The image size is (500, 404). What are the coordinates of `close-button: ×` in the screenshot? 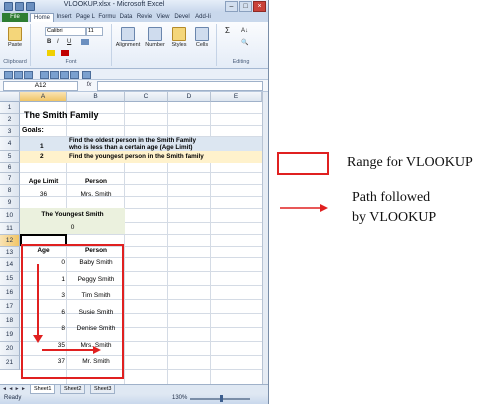 It's located at (259, 6).